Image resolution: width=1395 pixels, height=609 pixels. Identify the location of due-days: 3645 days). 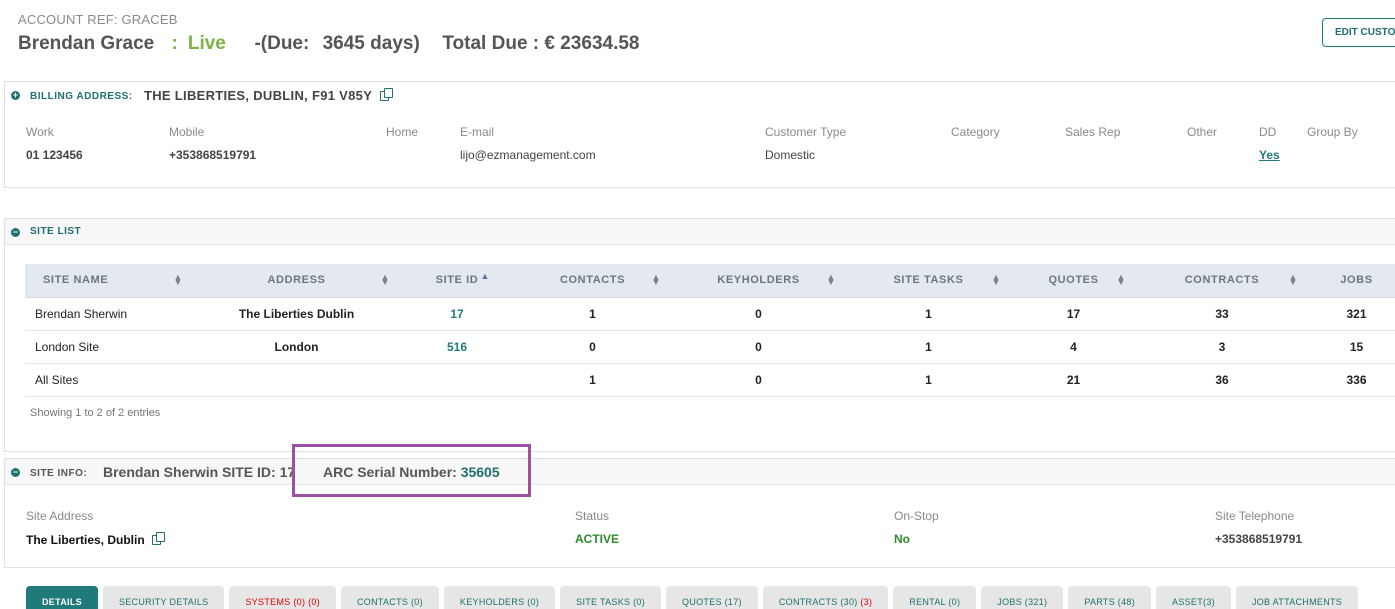
(371, 43).